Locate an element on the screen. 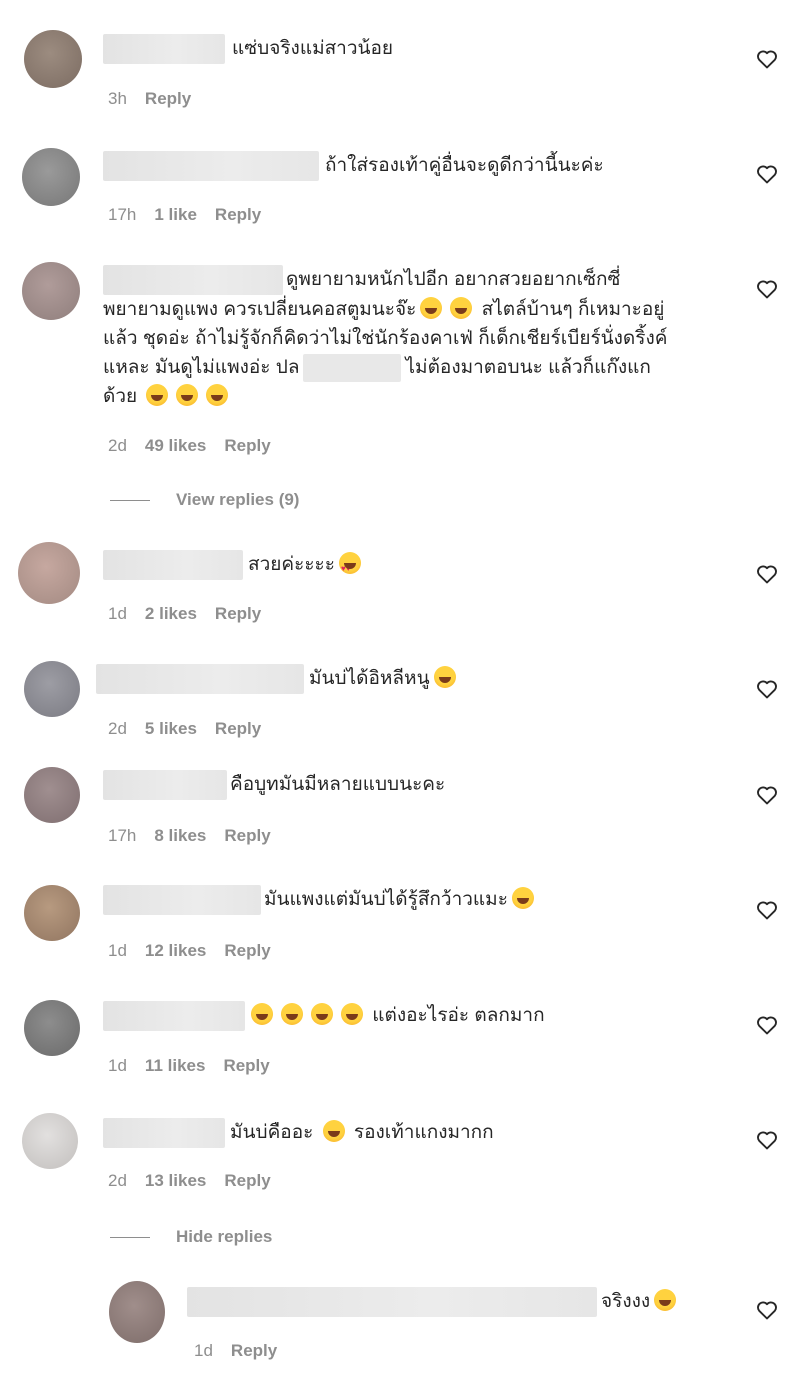 The image size is (800, 1383). comment-text: พยายามดูแพง ควรเปลี่ยนคอสตูมนะจ๊ะ is located at coordinates (260, 309).